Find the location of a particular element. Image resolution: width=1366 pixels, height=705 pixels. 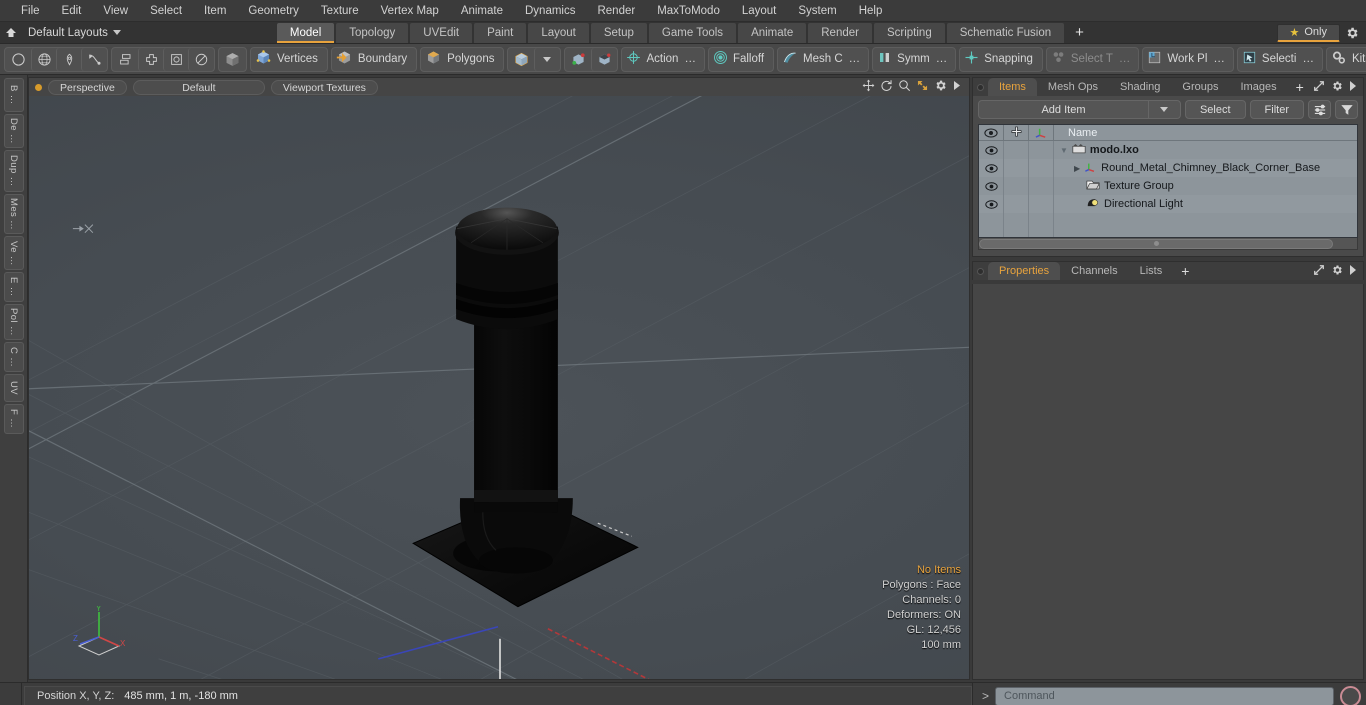

menu-item: View is located at coordinates (115, 11).